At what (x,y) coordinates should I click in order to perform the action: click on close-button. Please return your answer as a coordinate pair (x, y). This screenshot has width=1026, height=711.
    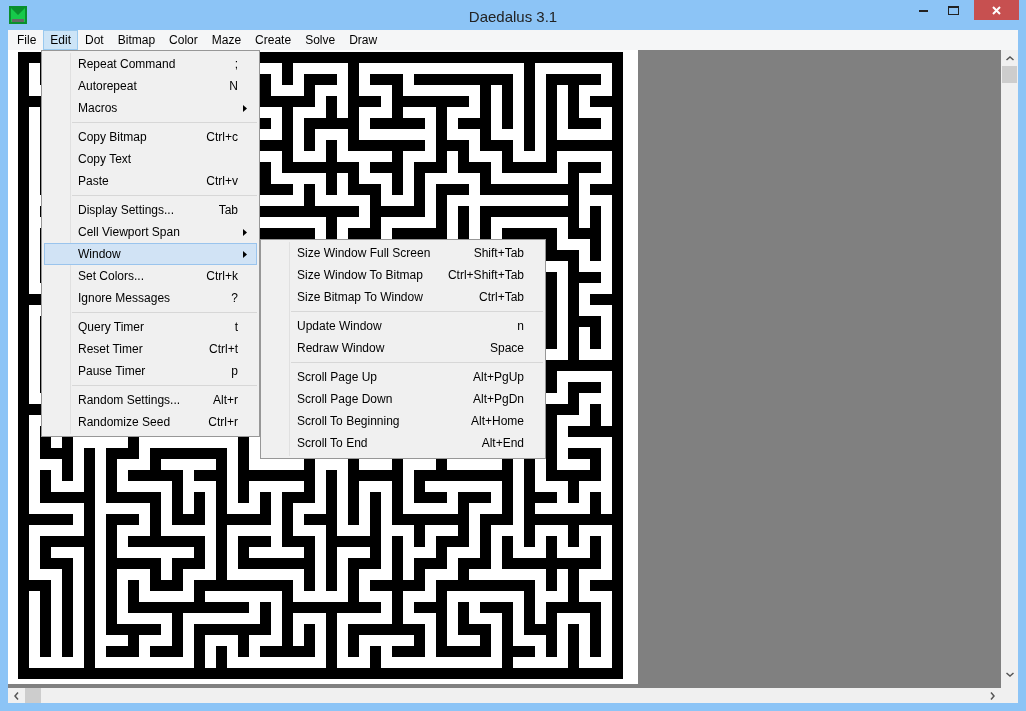
    Looking at the image, I should click on (996, 10).